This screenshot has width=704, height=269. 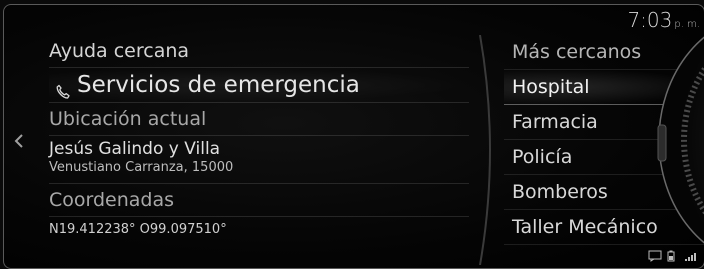 I want to click on emergency-services-item: Servicios de emergencia, so click(x=259, y=85).